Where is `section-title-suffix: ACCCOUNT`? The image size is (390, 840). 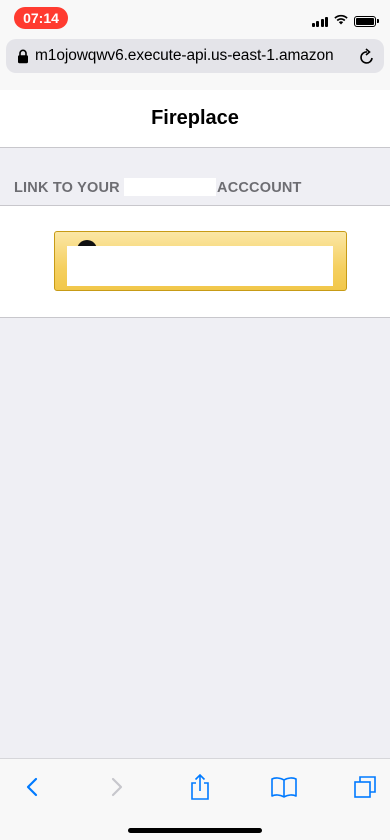 section-title-suffix: ACCCOUNT is located at coordinates (259, 188).